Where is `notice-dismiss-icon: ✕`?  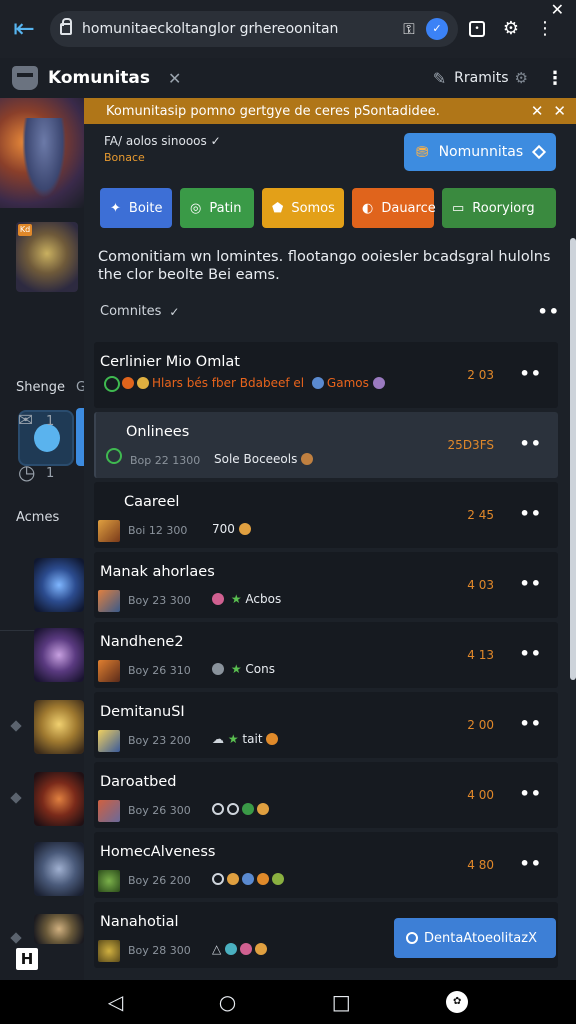 notice-dismiss-icon: ✕ is located at coordinates (559, 111).